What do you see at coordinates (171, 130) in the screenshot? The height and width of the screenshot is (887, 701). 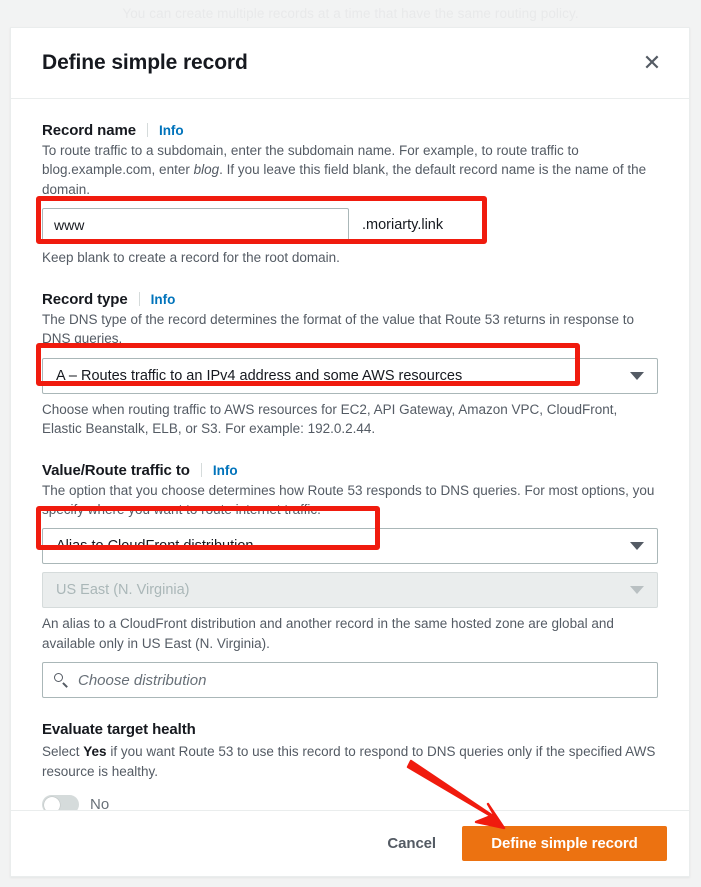 I see `record-name-info-link: Info` at bounding box center [171, 130].